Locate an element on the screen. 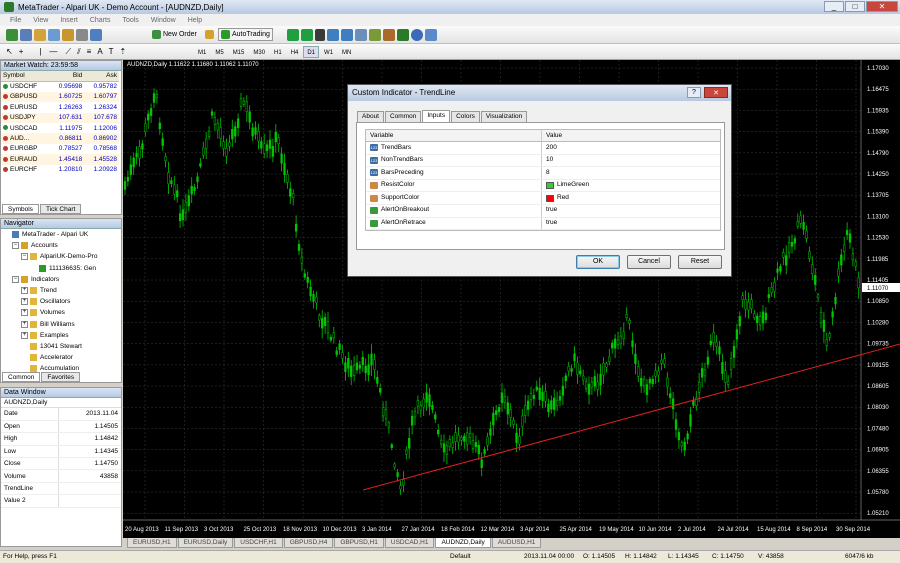 The height and width of the screenshot is (563, 900). tf-d1: D1 is located at coordinates (311, 51).